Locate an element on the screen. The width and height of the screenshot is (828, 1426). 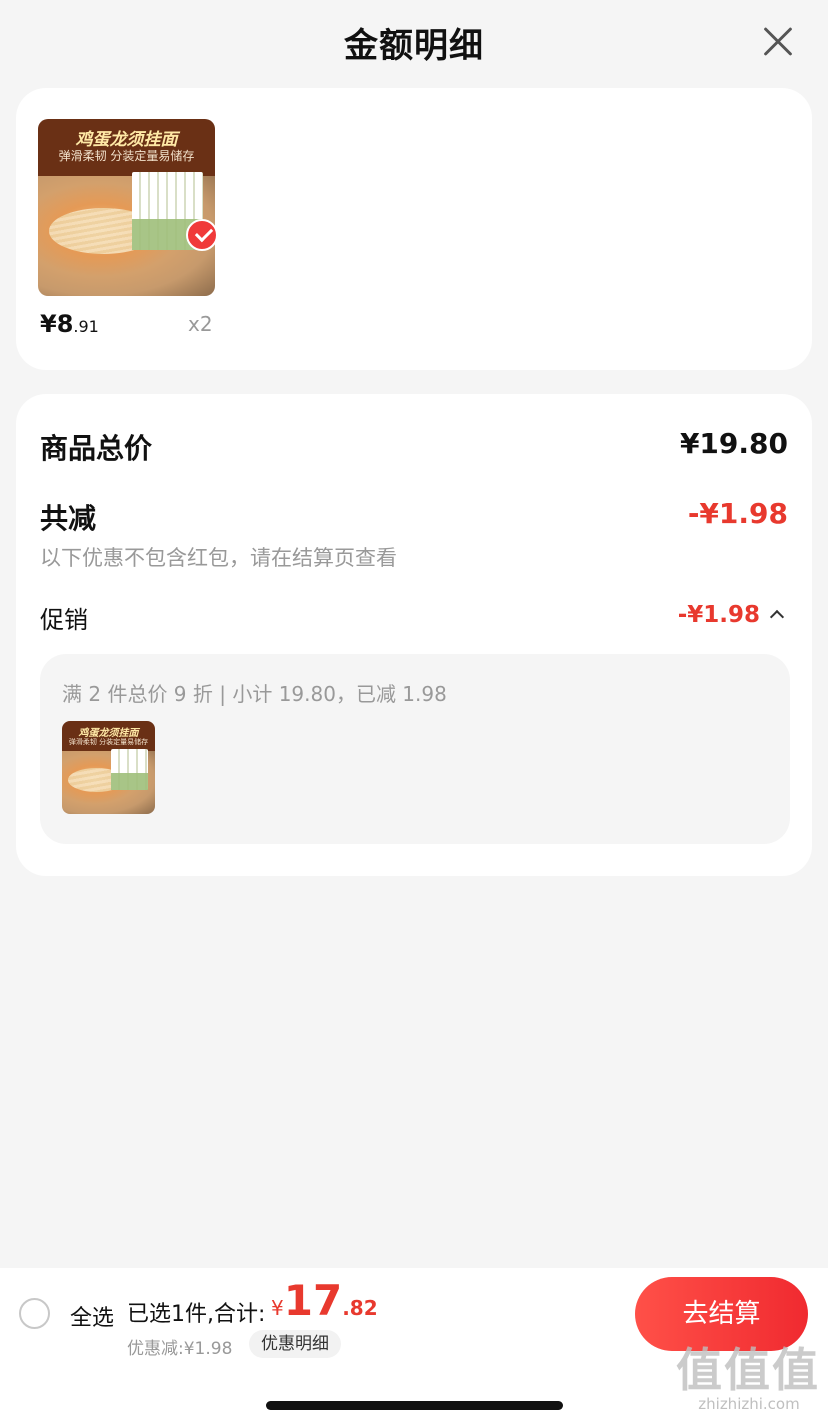
promo-value: -¥1.98 is located at coordinates (719, 615).